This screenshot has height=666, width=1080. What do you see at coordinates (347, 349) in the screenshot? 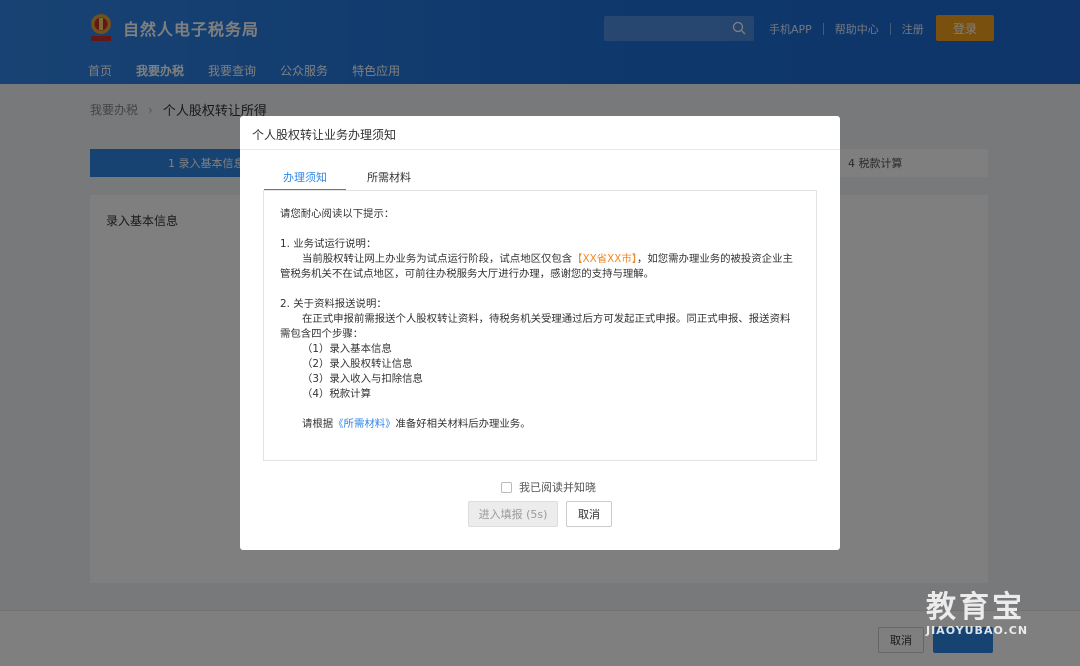
I see `list-item: （1）录入基本信息` at bounding box center [347, 349].